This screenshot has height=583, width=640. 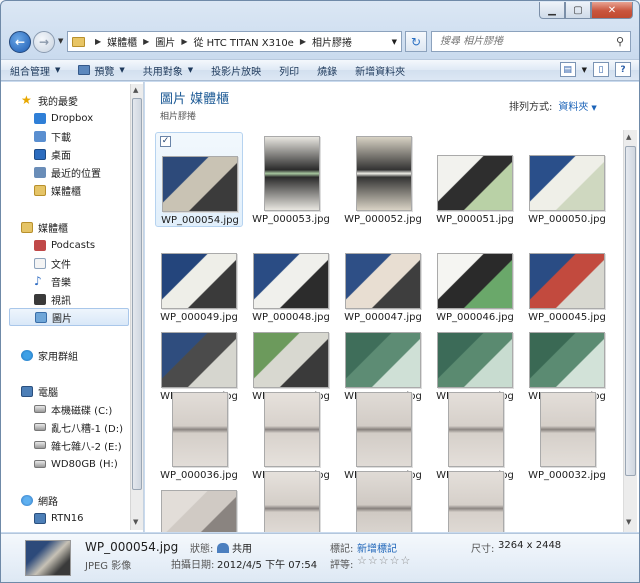 I want to click on share-with-button: 共用對象 ▼, so click(x=168, y=70).